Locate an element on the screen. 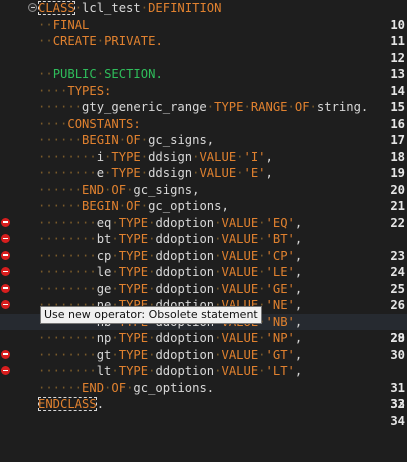 The height and width of the screenshot is (462, 407). code-text: ··CREATE·PRIVATE. is located at coordinates (100, 41).